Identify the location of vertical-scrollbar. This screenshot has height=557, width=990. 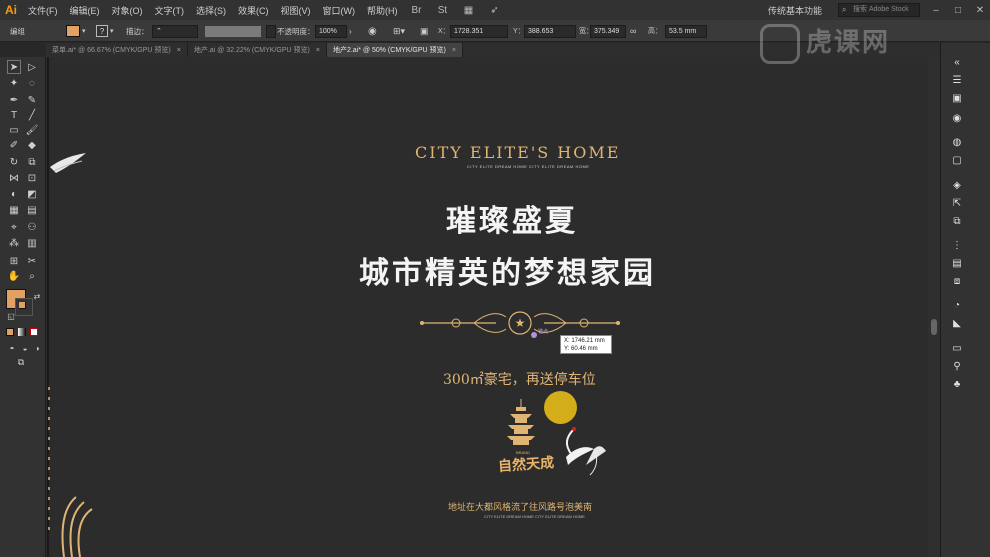
(934, 307).